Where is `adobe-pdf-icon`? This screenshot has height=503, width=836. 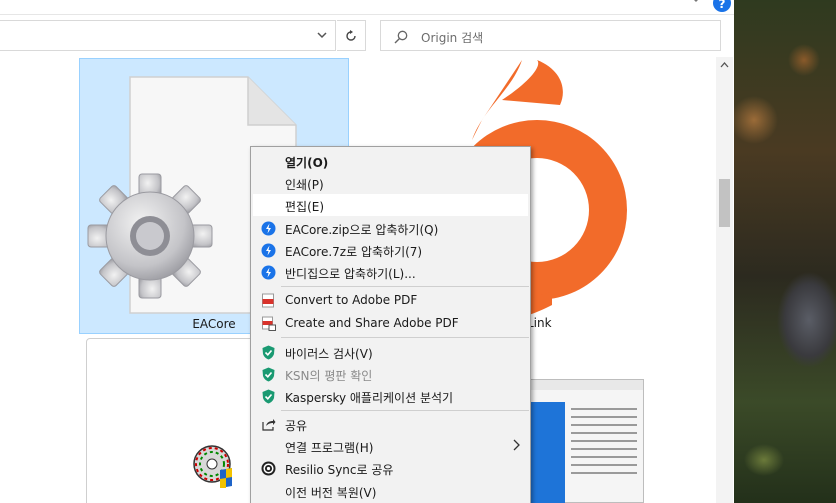 adobe-pdf-icon is located at coordinates (268, 300).